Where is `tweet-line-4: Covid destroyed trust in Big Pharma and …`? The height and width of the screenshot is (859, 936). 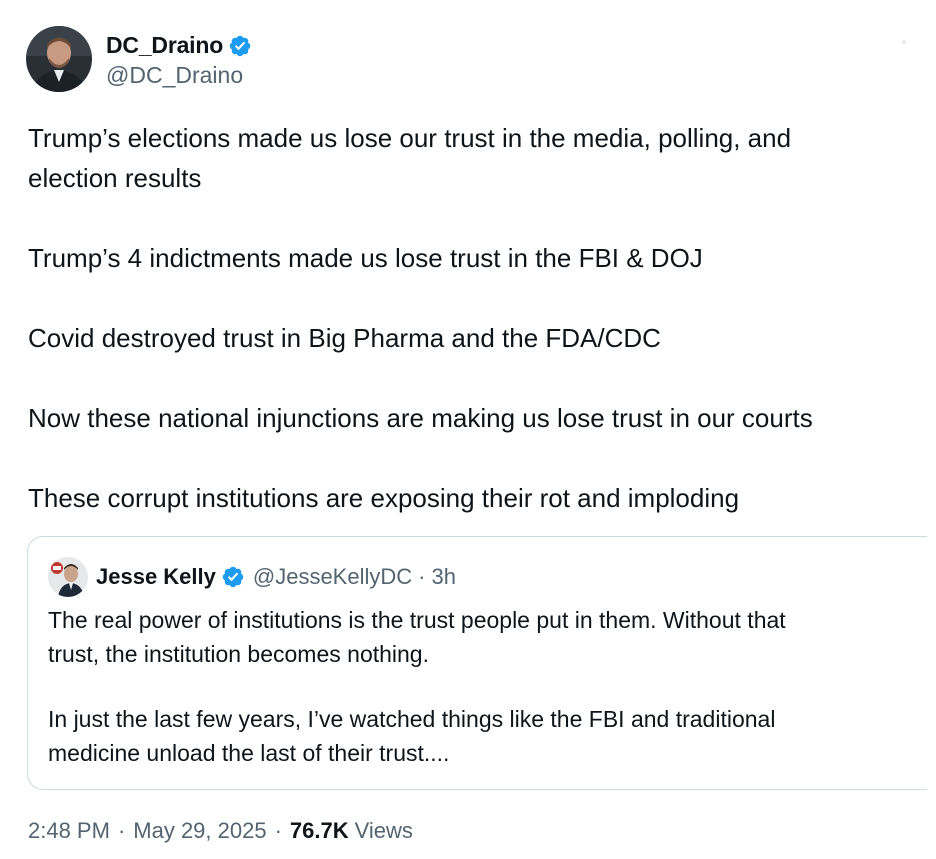 tweet-line-4: Covid destroyed trust in Big Pharma and … is located at coordinates (344, 338).